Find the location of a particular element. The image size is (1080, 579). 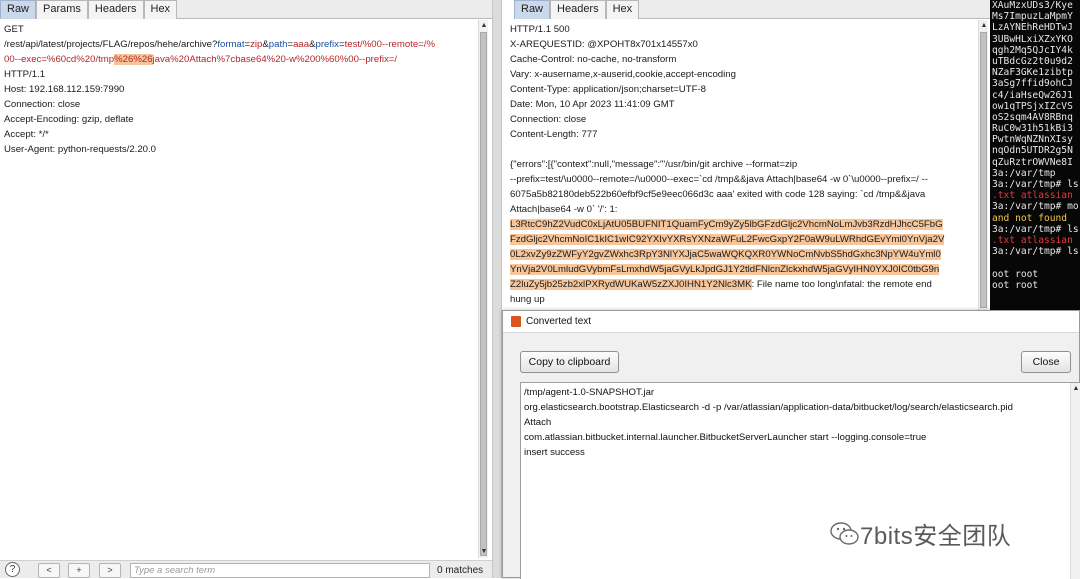

converted-scrollbar: ▲ is located at coordinates (1075, 481).